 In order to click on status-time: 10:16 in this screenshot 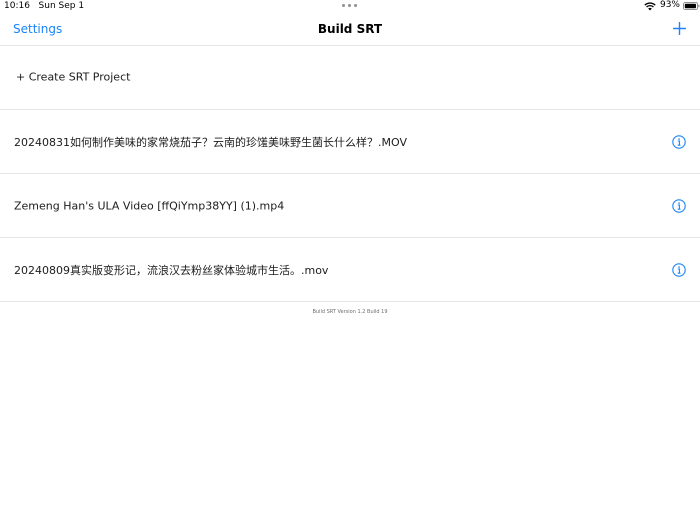, I will do `click(17, 6)`.